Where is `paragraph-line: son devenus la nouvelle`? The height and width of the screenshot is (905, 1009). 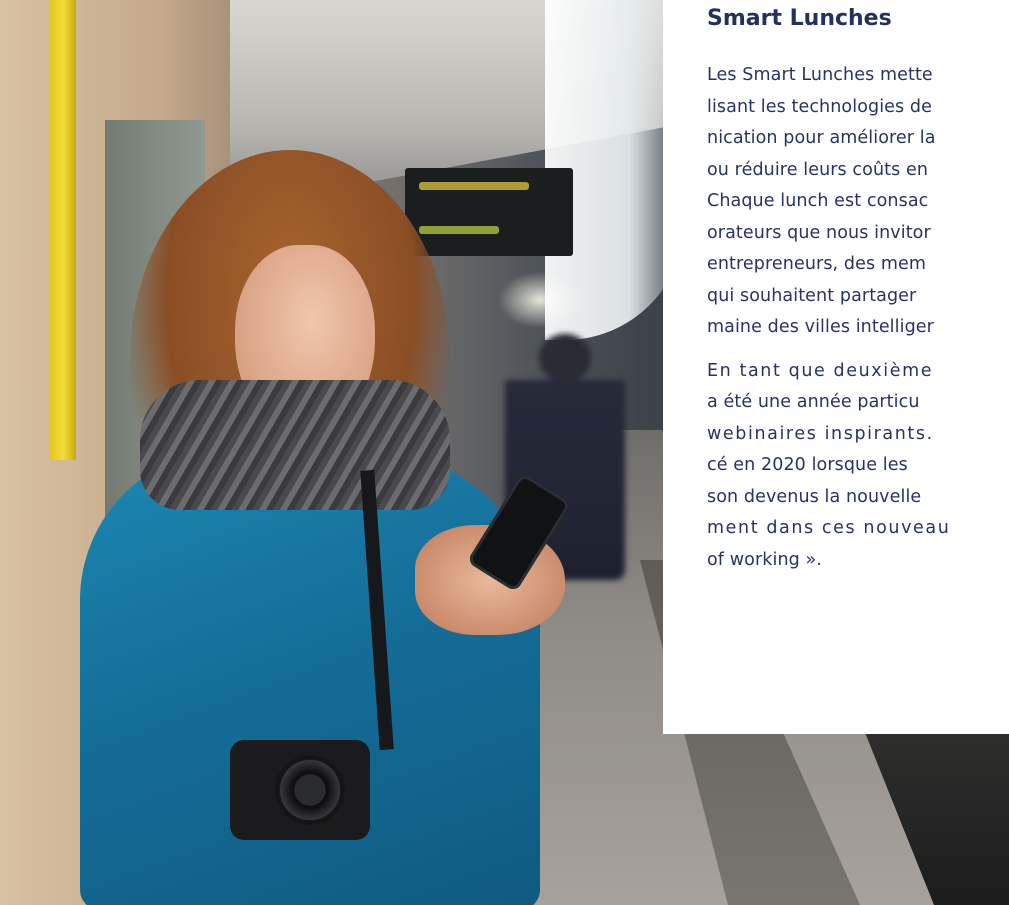 paragraph-line: son devenus la nouvelle is located at coordinates (814, 496).